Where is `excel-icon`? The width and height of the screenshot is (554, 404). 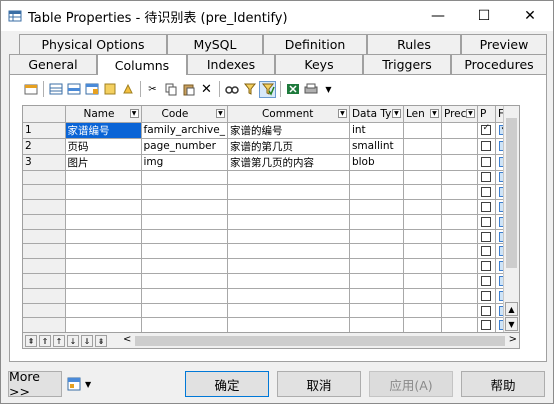 excel-icon is located at coordinates (292, 89).